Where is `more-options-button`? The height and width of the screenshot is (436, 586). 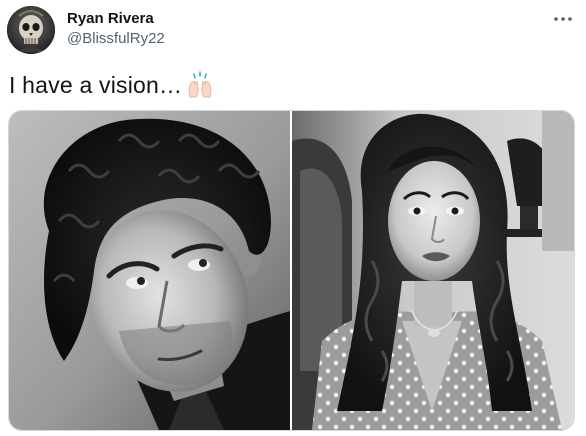 more-options-button is located at coordinates (563, 19).